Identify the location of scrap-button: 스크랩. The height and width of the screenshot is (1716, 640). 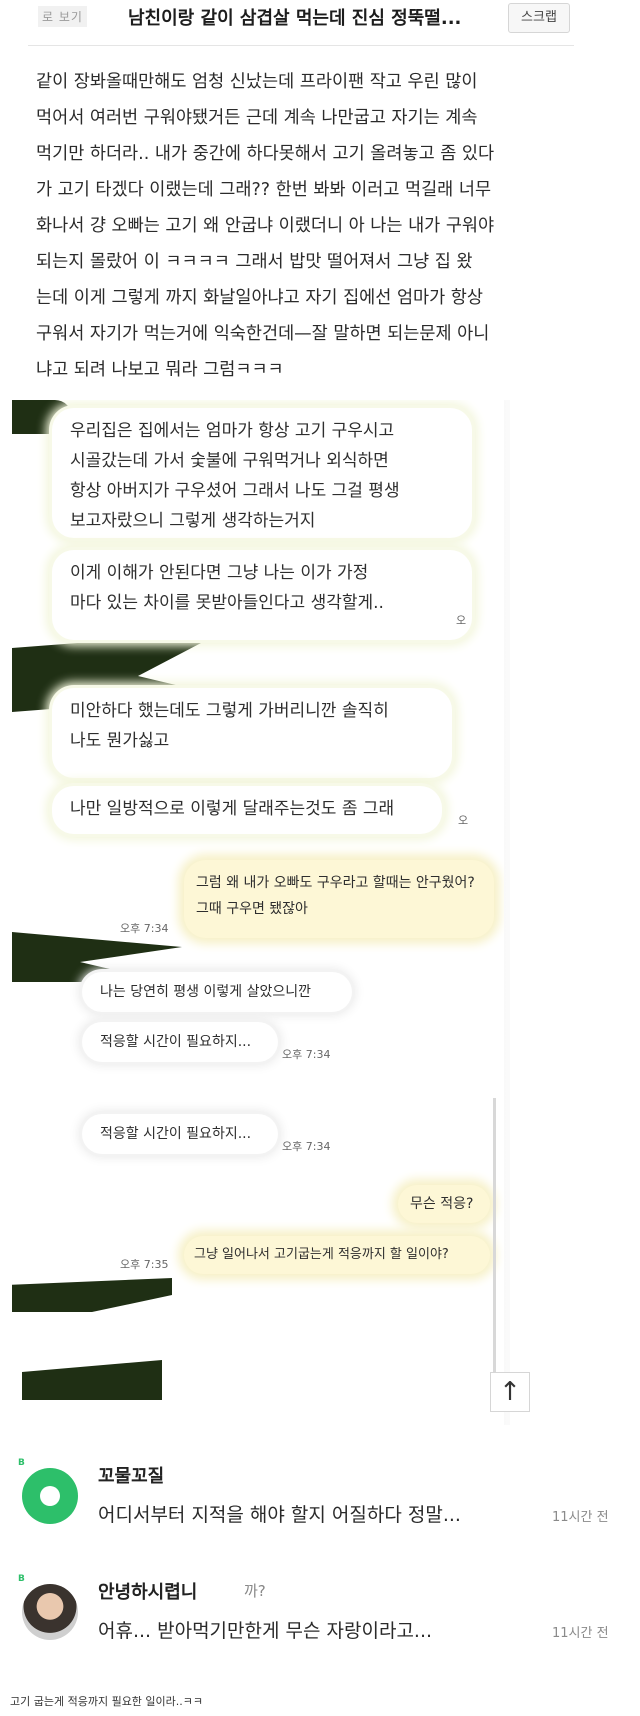
(539, 18).